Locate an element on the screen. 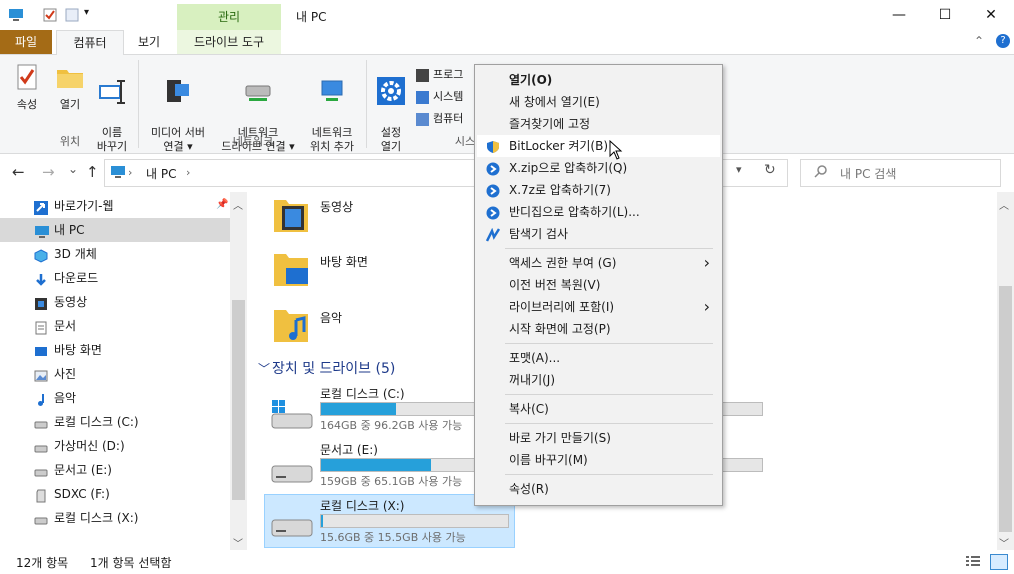 This screenshot has height=574, width=1014. music-folder-icon is located at coordinates (291, 324).